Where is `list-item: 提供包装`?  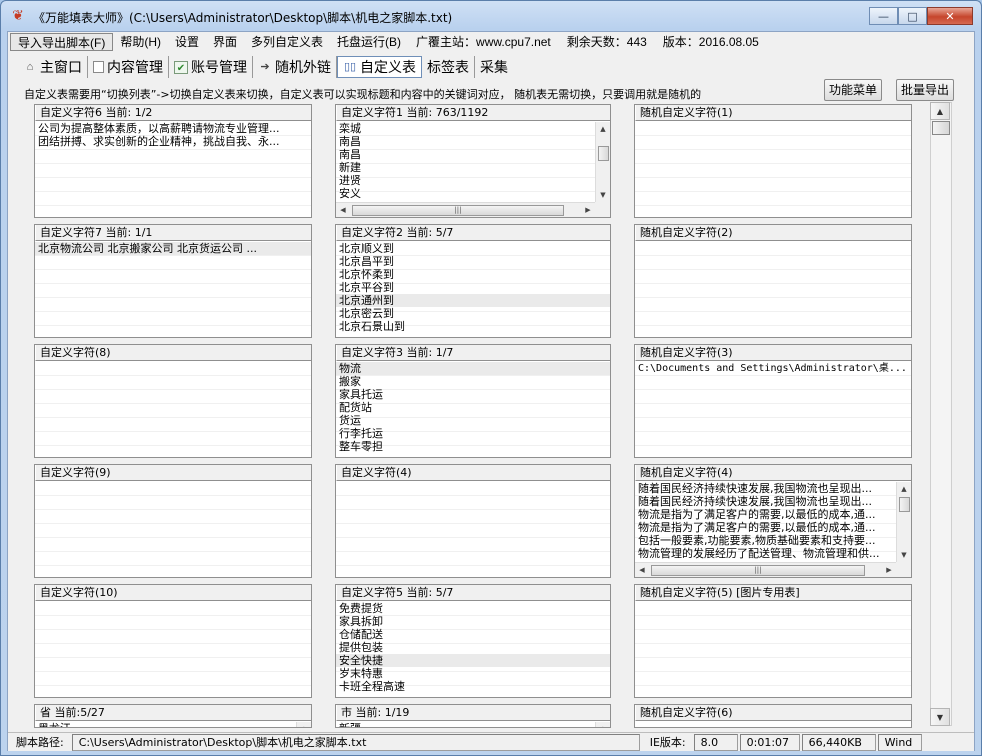
list-item: 提供包装 is located at coordinates (473, 647).